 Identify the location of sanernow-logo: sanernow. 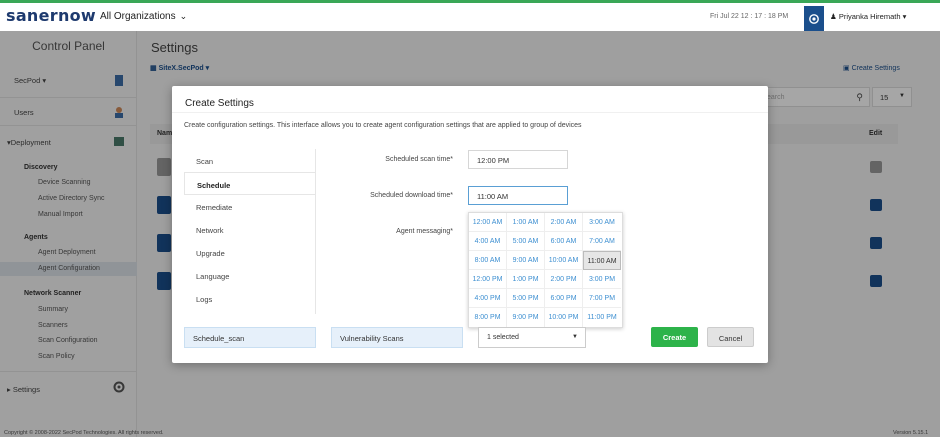
(51, 15).